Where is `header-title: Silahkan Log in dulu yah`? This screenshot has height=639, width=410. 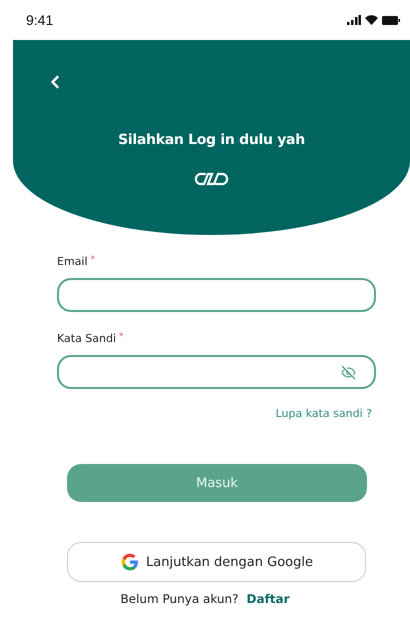 header-title: Silahkan Log in dulu yah is located at coordinates (211, 140).